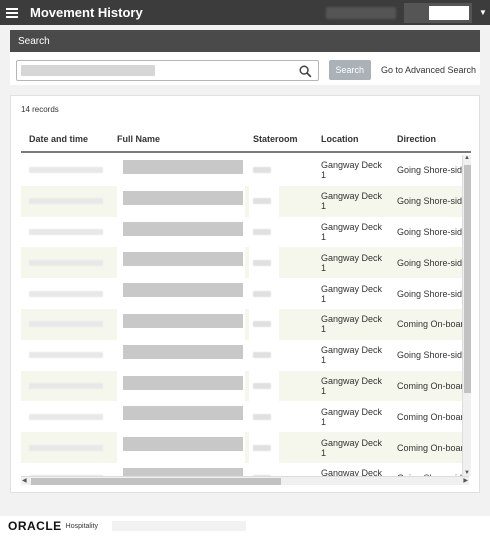 This screenshot has width=490, height=536. I want to click on user-menu, so click(438, 12).